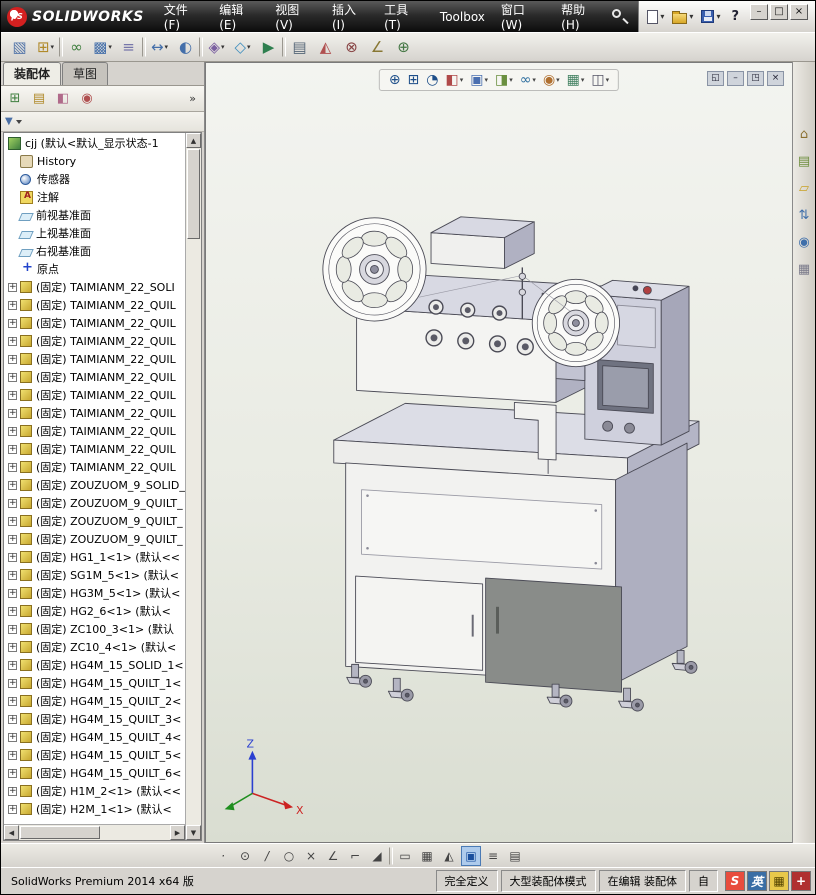  What do you see at coordinates (735, 881) in the screenshot?
I see `sogou-icon: S` at bounding box center [735, 881].